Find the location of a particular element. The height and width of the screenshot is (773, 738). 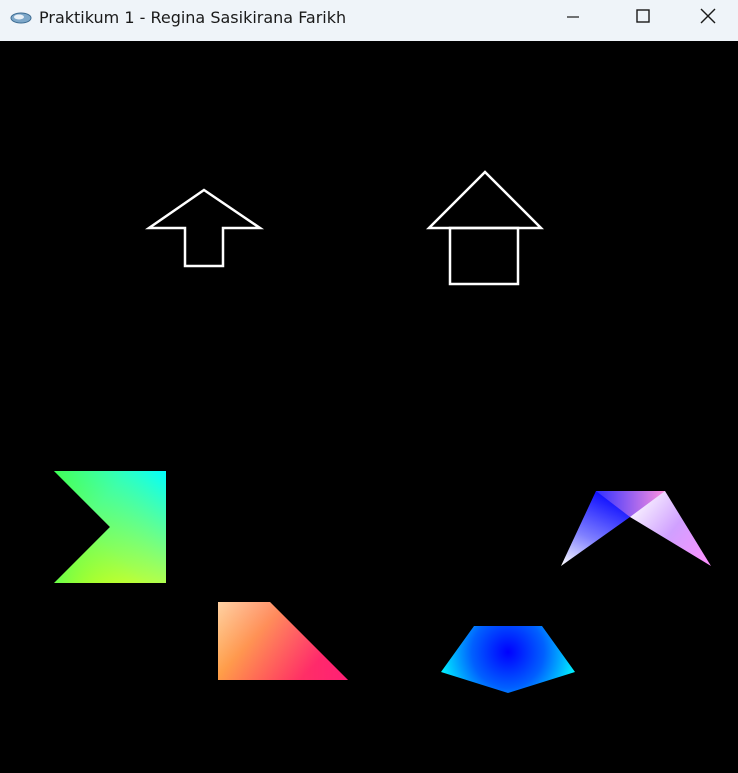

minimize-icon is located at coordinates (573, 18).